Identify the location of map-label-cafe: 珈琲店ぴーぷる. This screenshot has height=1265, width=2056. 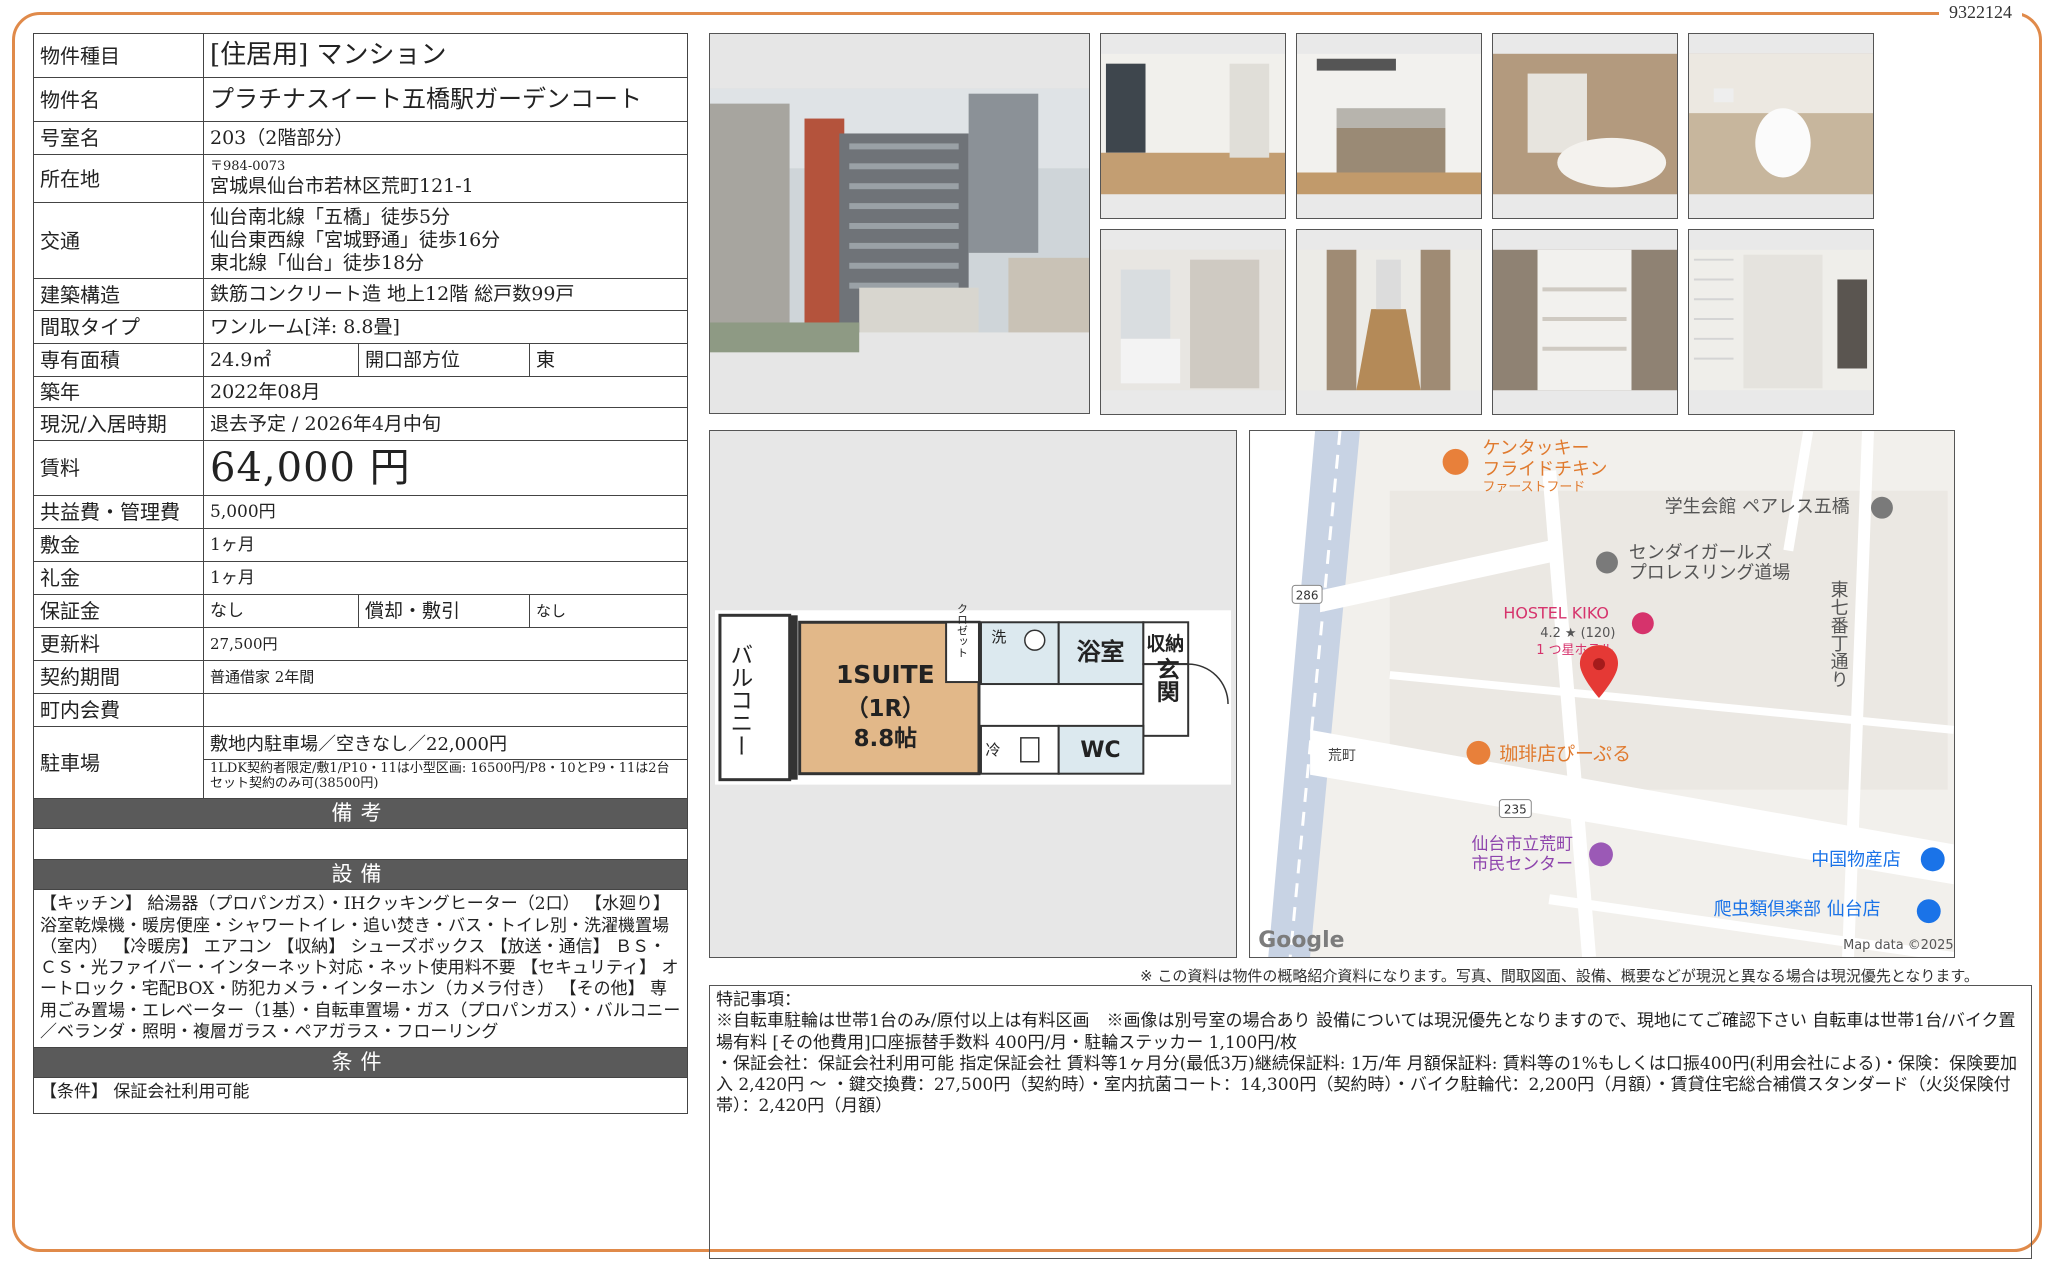
(1565, 754).